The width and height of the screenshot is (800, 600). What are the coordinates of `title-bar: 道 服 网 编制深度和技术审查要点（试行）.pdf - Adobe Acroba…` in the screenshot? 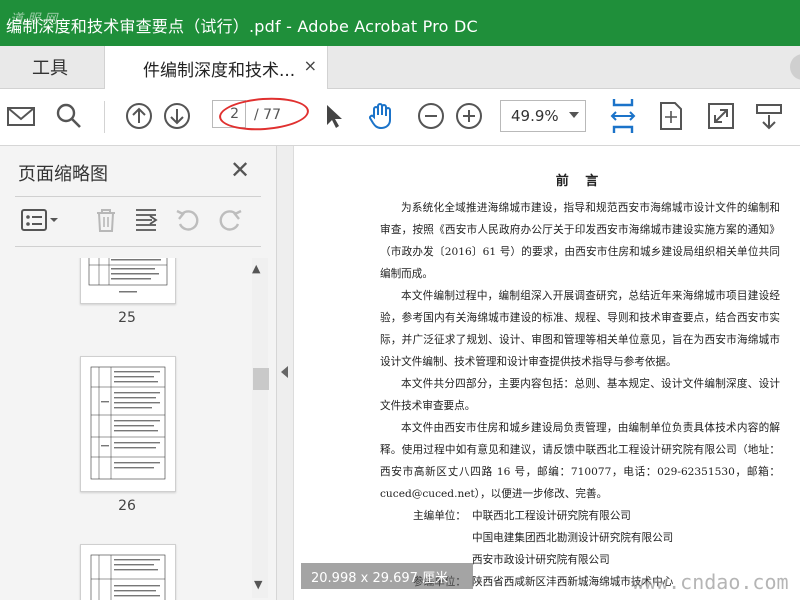 It's located at (400, 23).